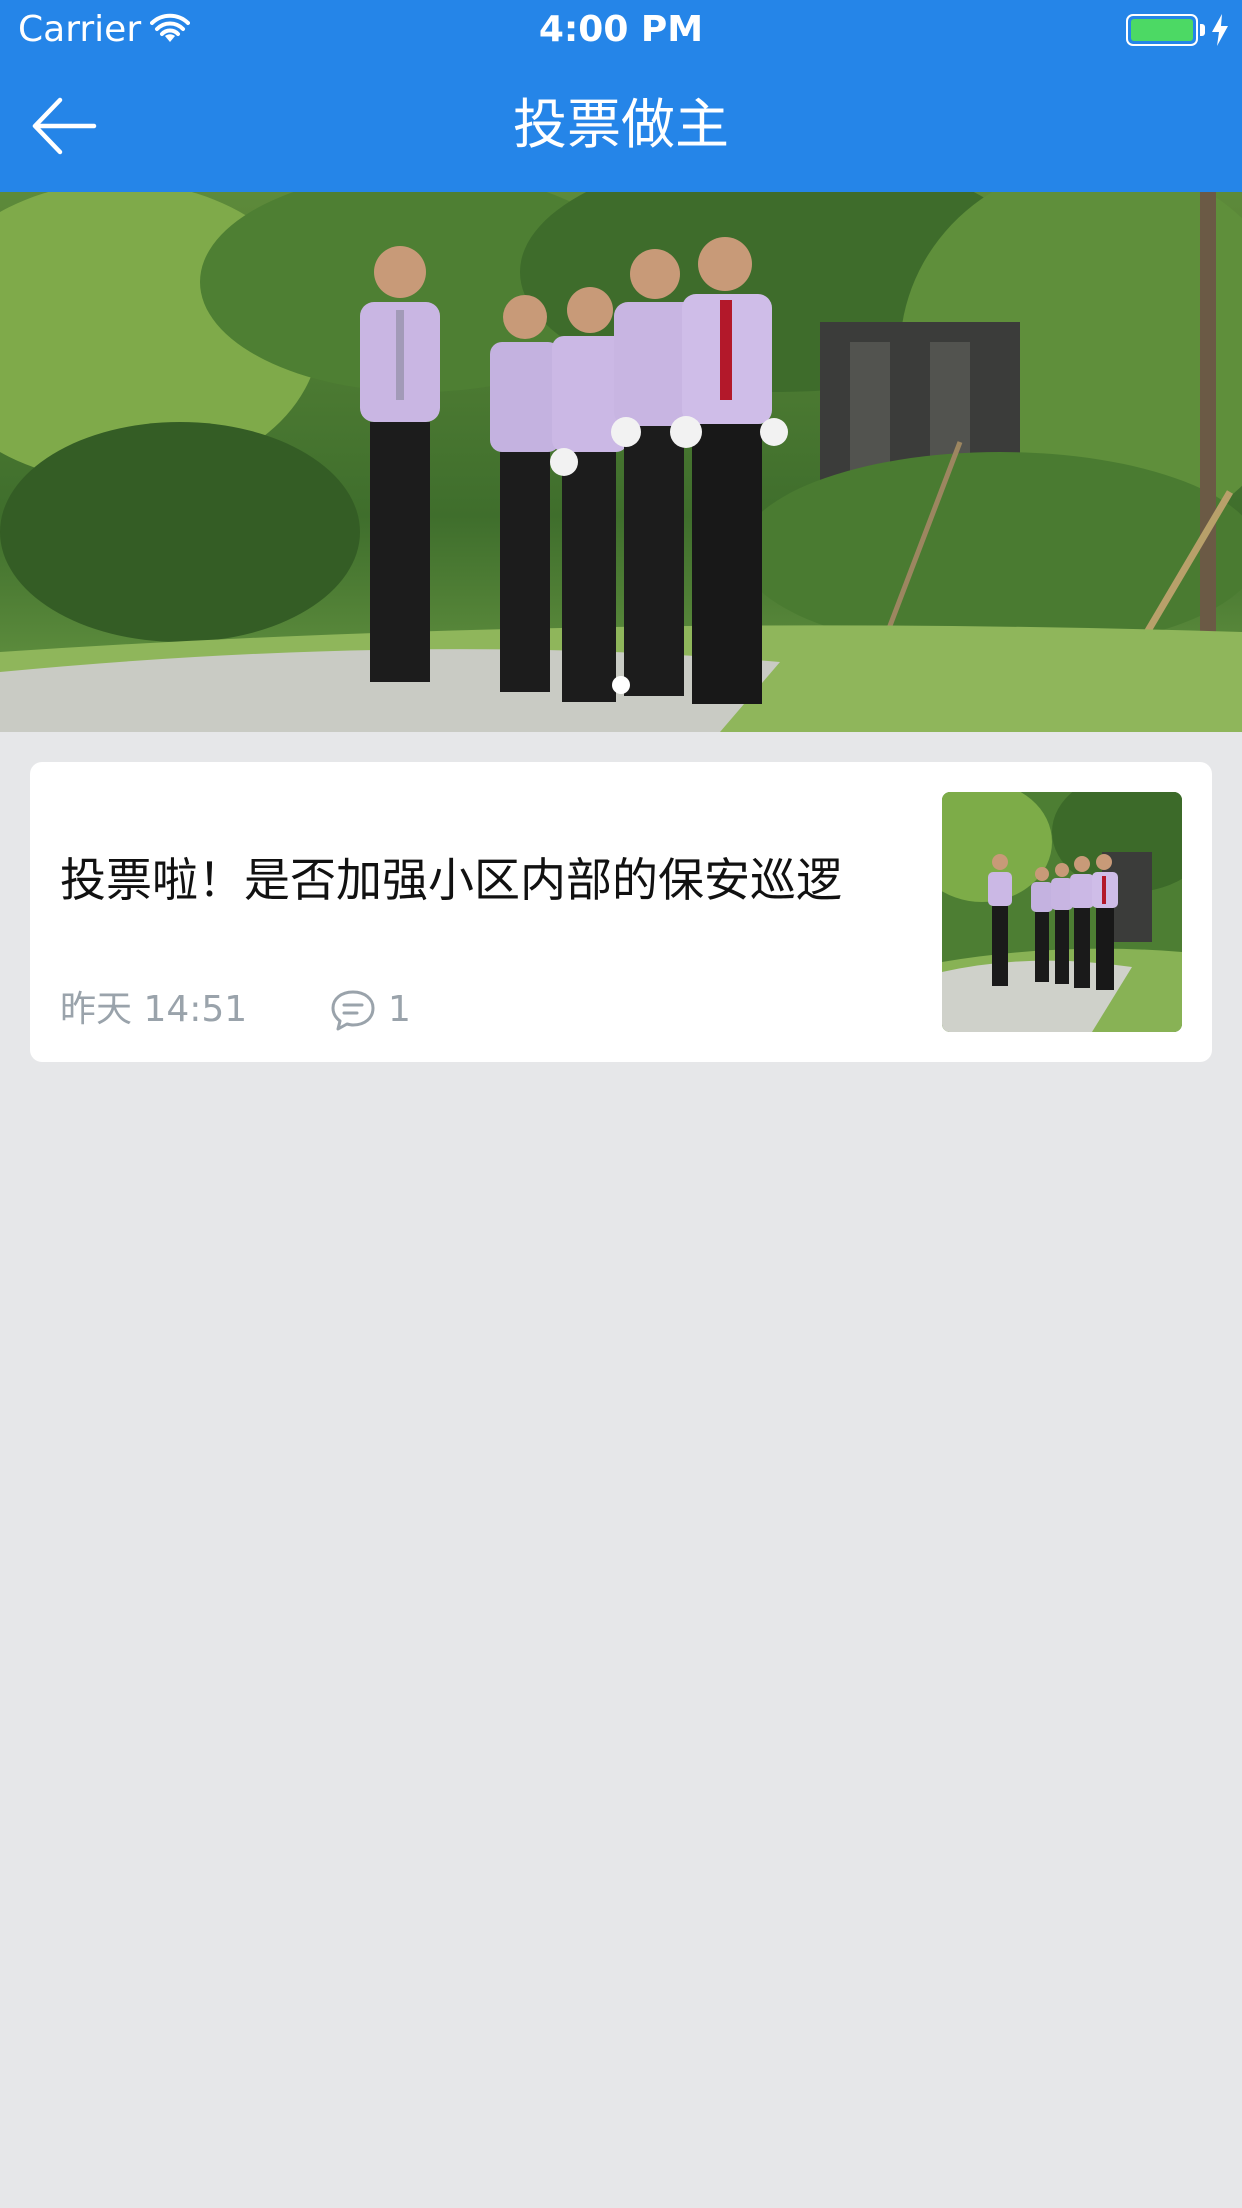 This screenshot has width=1242, height=2208. I want to click on post-thumbnail, so click(1062, 912).